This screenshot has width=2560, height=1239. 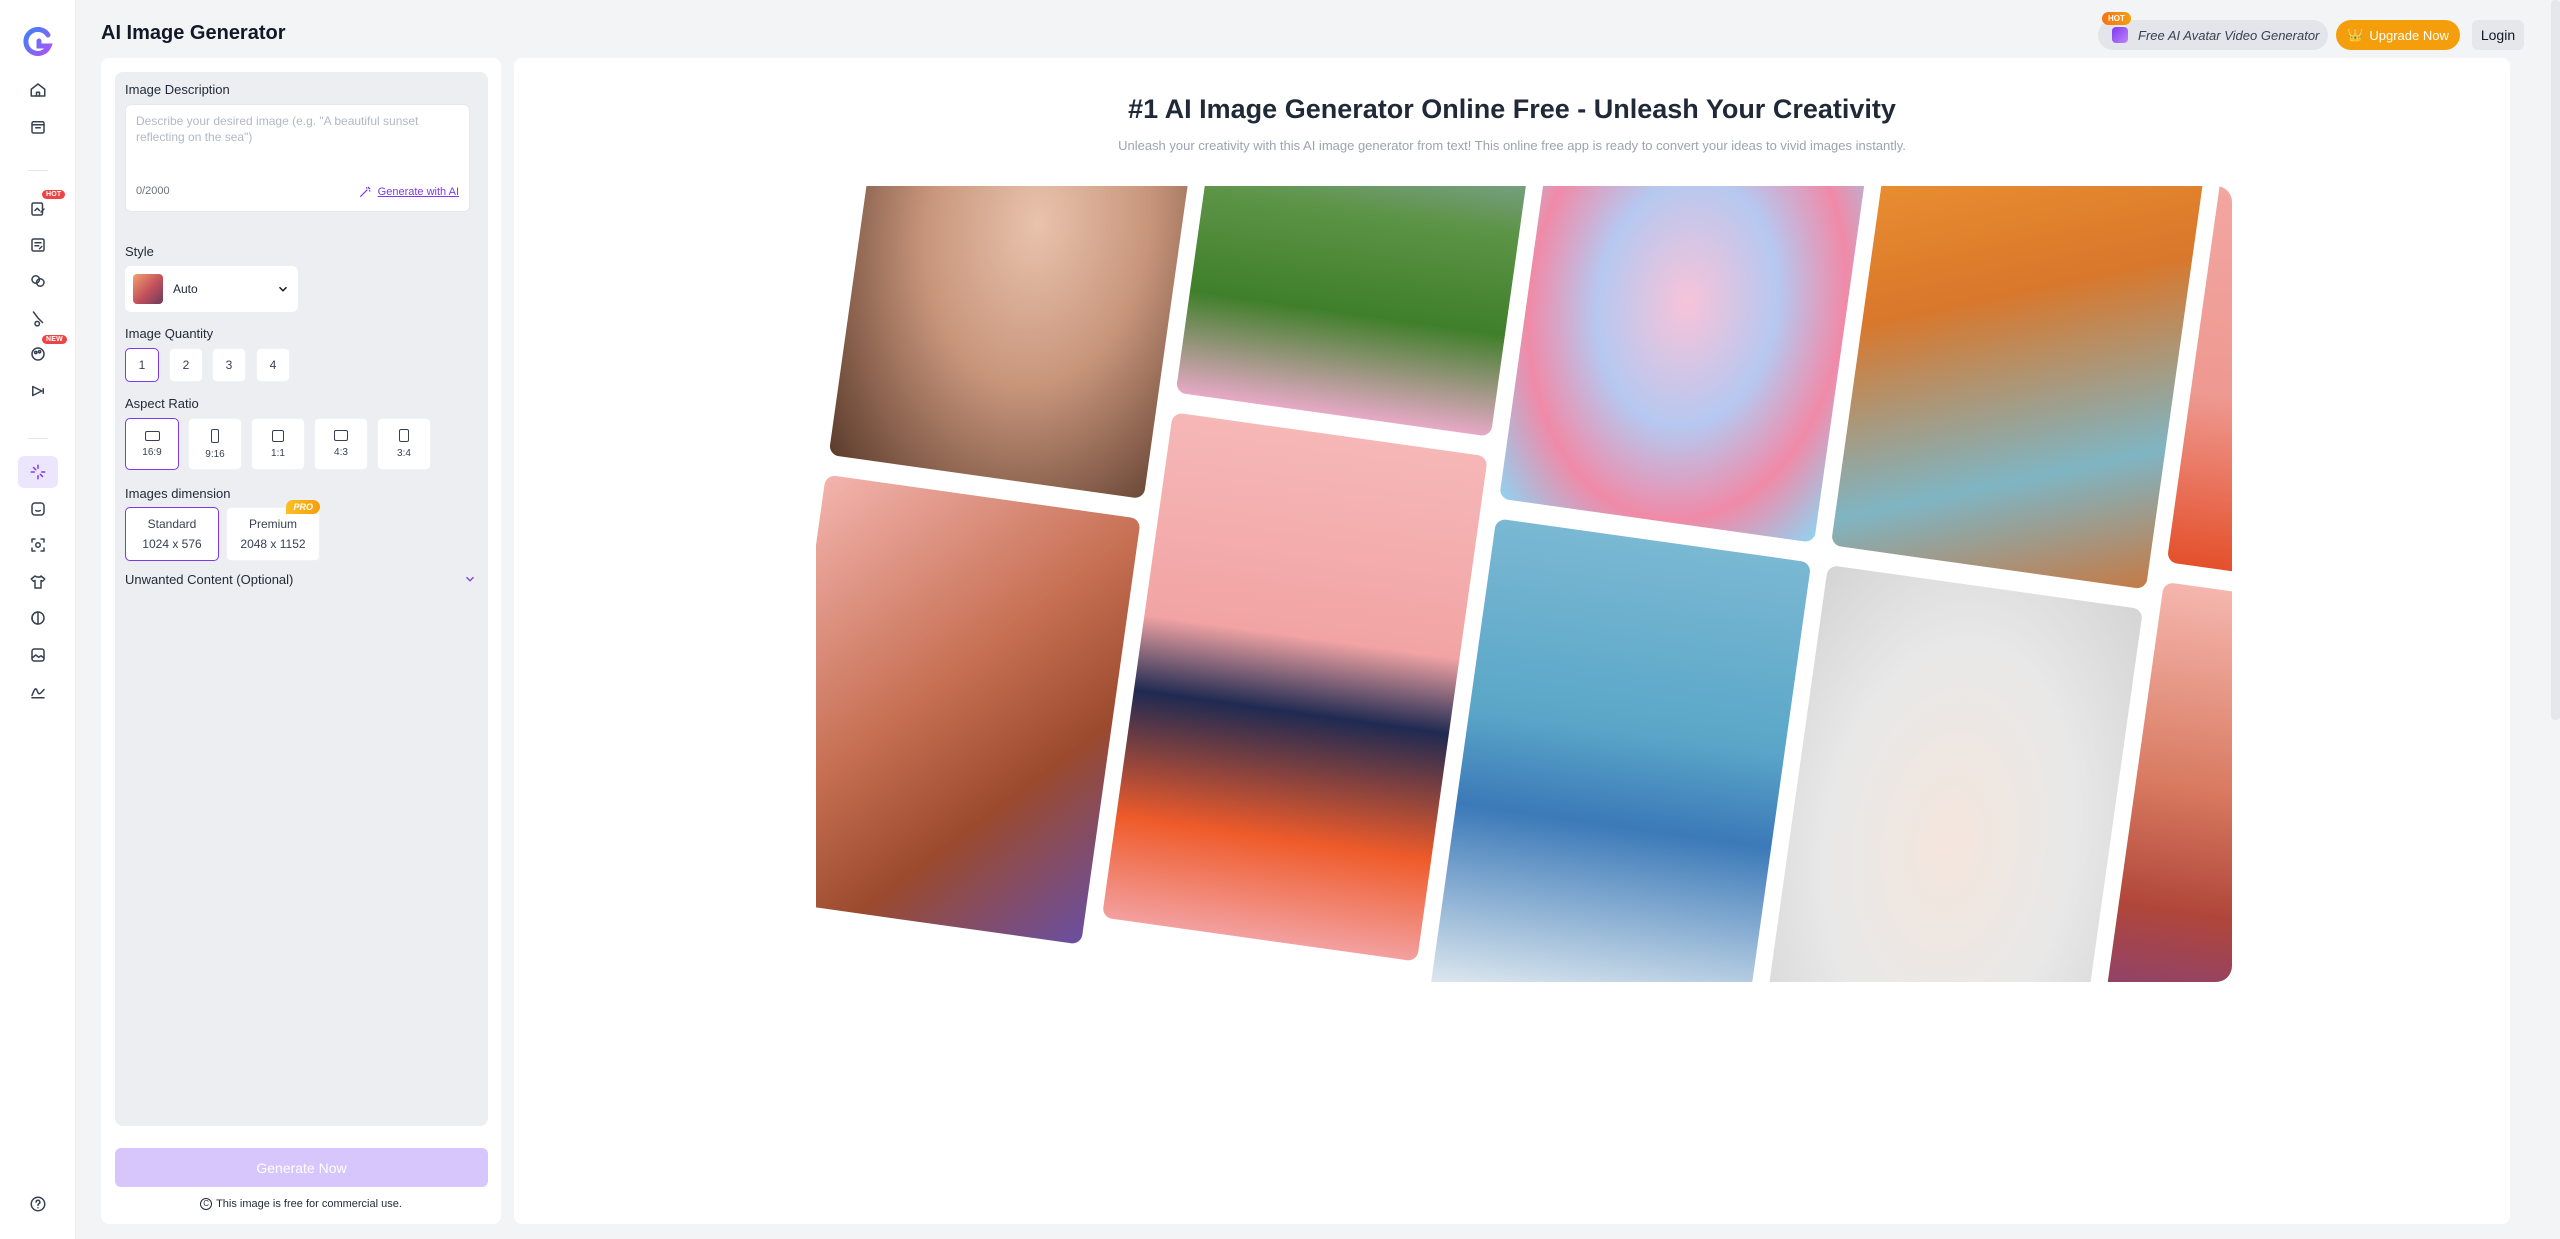 I want to click on style-thumbnail, so click(x=148, y=289).